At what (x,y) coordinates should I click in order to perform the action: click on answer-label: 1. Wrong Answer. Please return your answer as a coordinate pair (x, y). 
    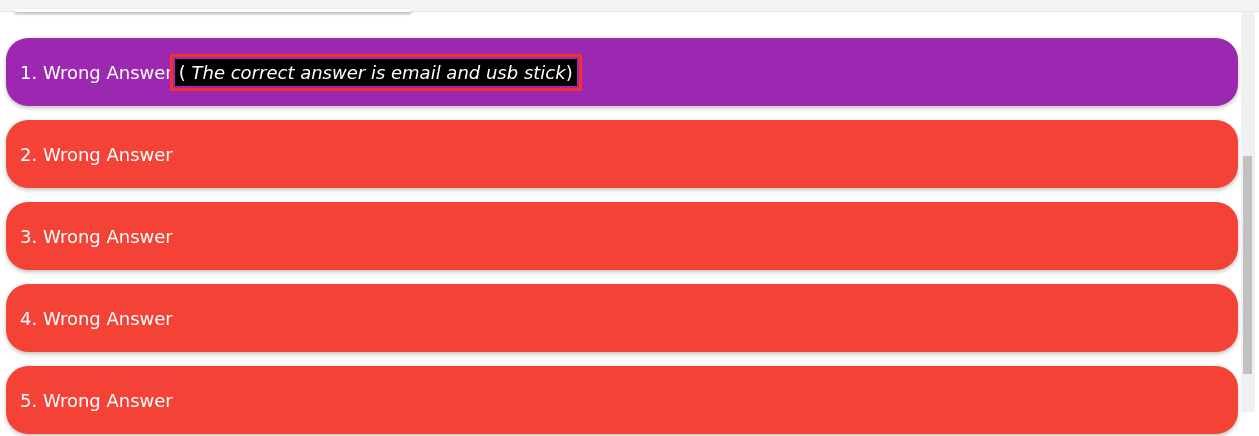
    Looking at the image, I should click on (96, 72).